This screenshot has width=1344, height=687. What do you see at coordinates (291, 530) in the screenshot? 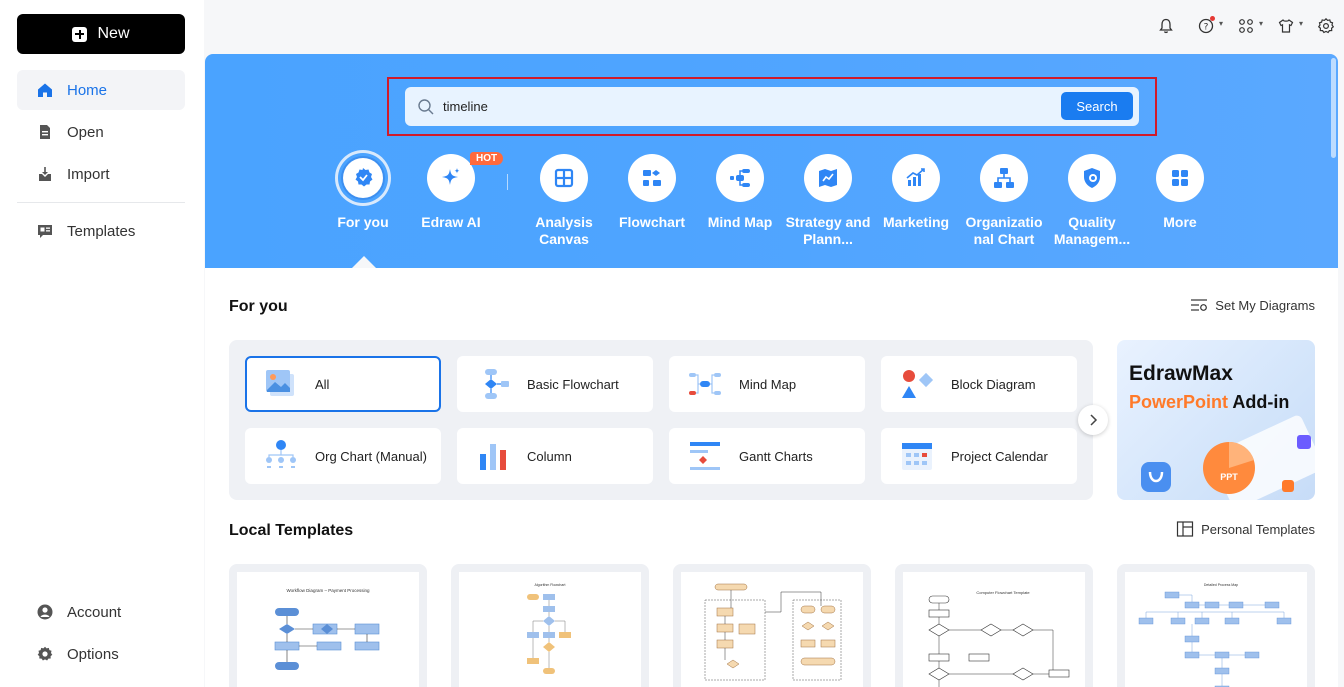
I see `local-templates-title: Local Templates` at bounding box center [291, 530].